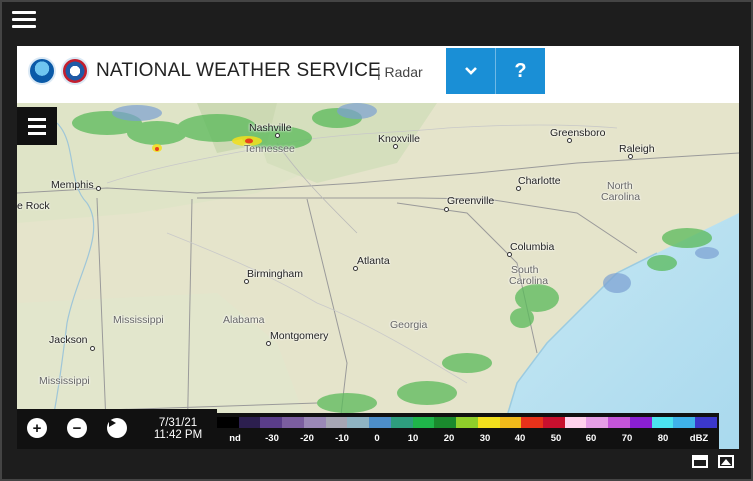 The height and width of the screenshot is (481, 753). What do you see at coordinates (373, 261) in the screenshot?
I see `city-label-atlanta: Atlanta` at bounding box center [373, 261].